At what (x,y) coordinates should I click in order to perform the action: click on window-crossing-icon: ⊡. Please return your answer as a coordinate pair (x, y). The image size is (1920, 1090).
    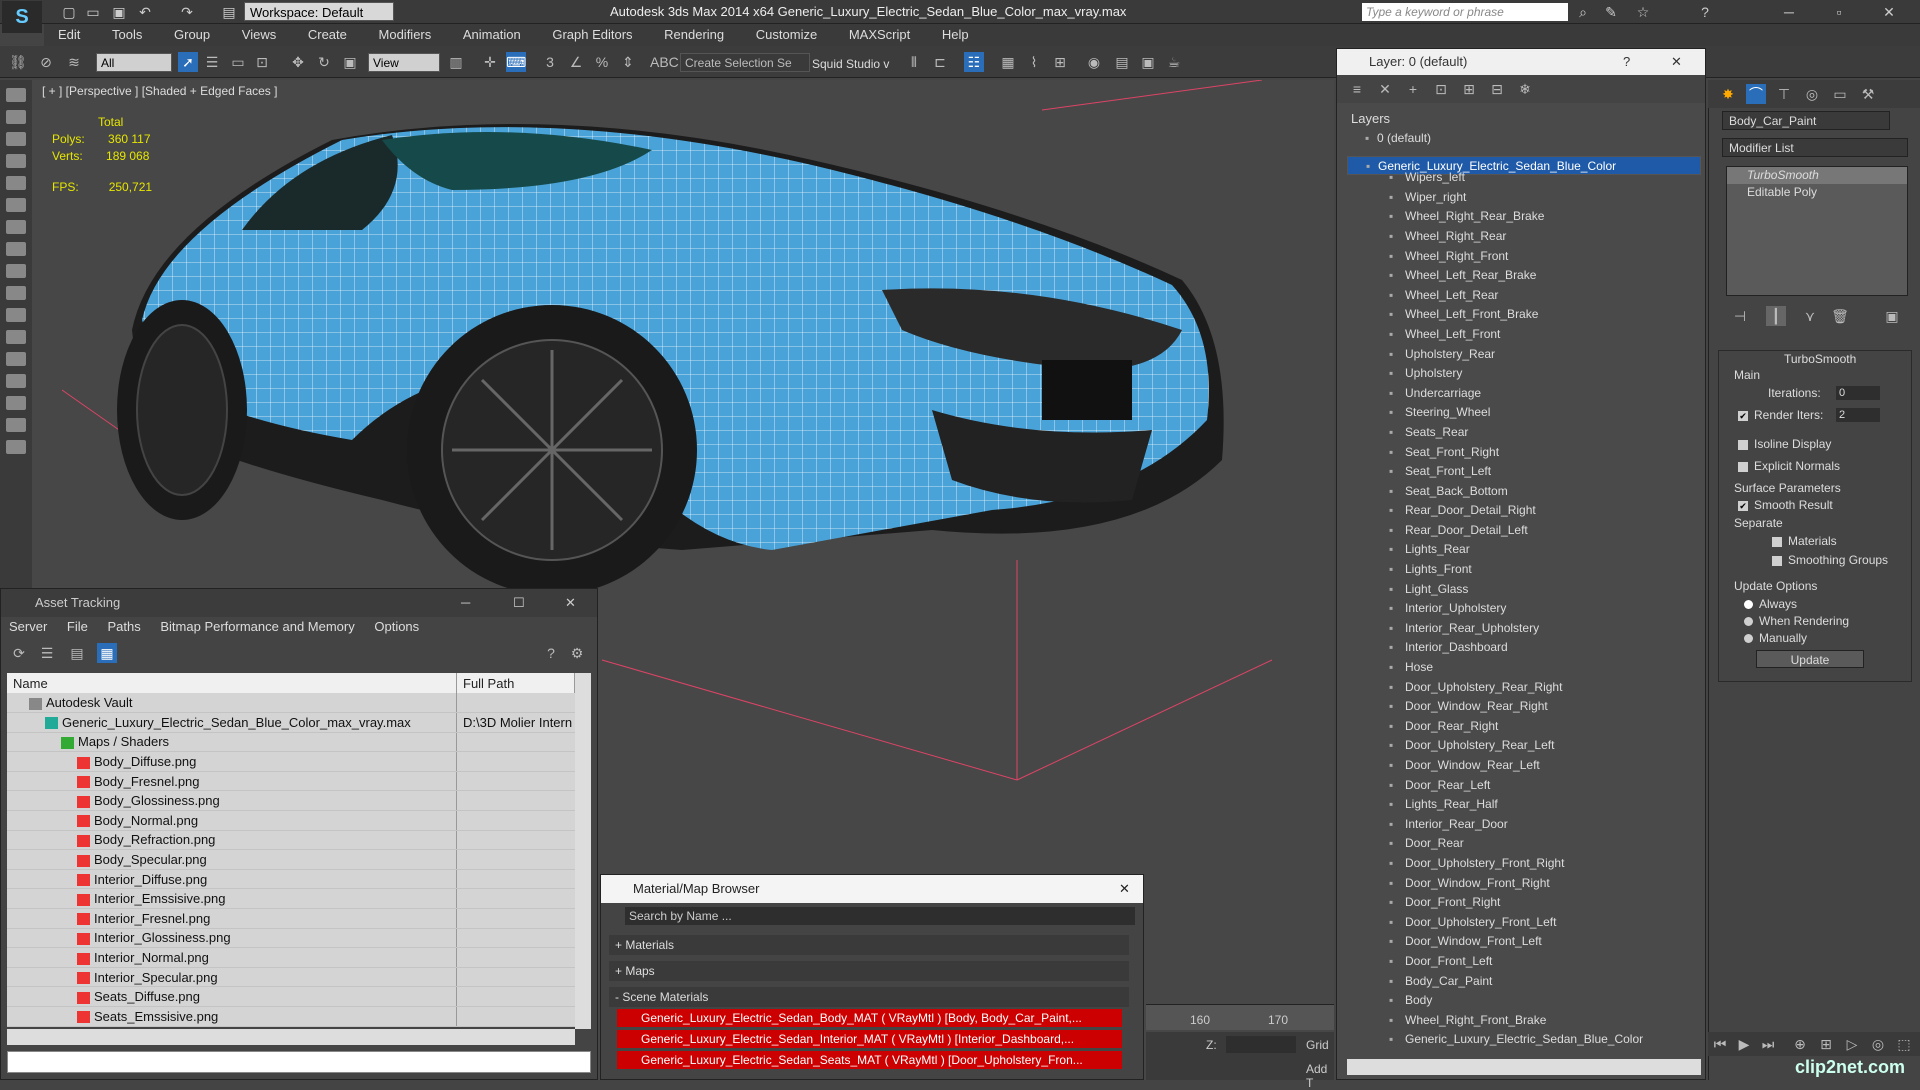
    Looking at the image, I should click on (262, 62).